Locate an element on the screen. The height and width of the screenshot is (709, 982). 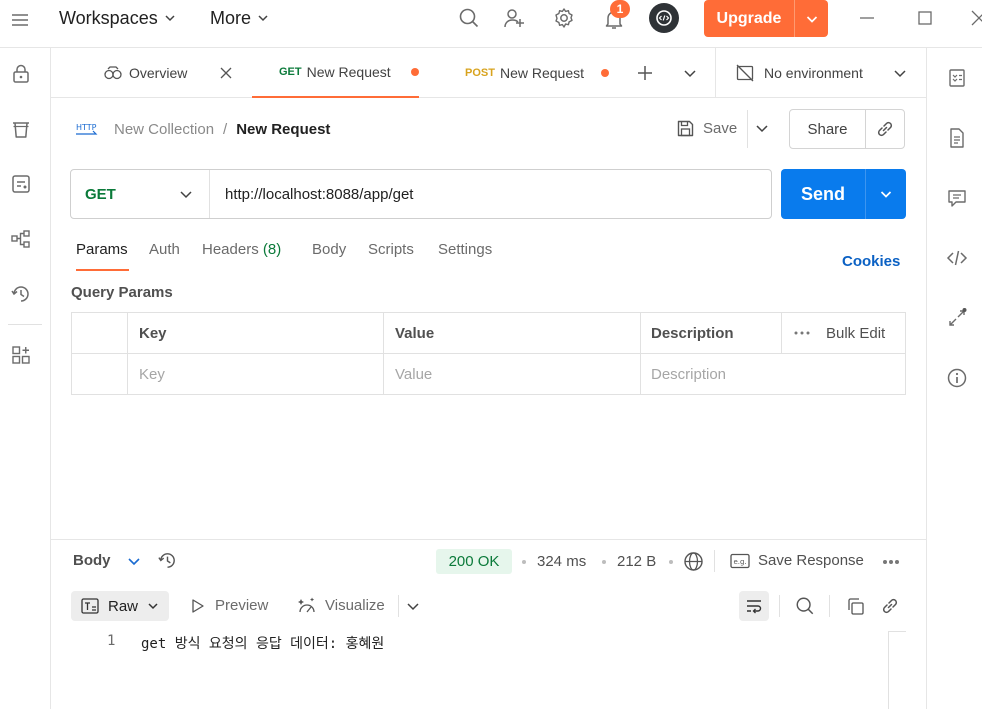
response-time: 324 ms is located at coordinates (561, 561).